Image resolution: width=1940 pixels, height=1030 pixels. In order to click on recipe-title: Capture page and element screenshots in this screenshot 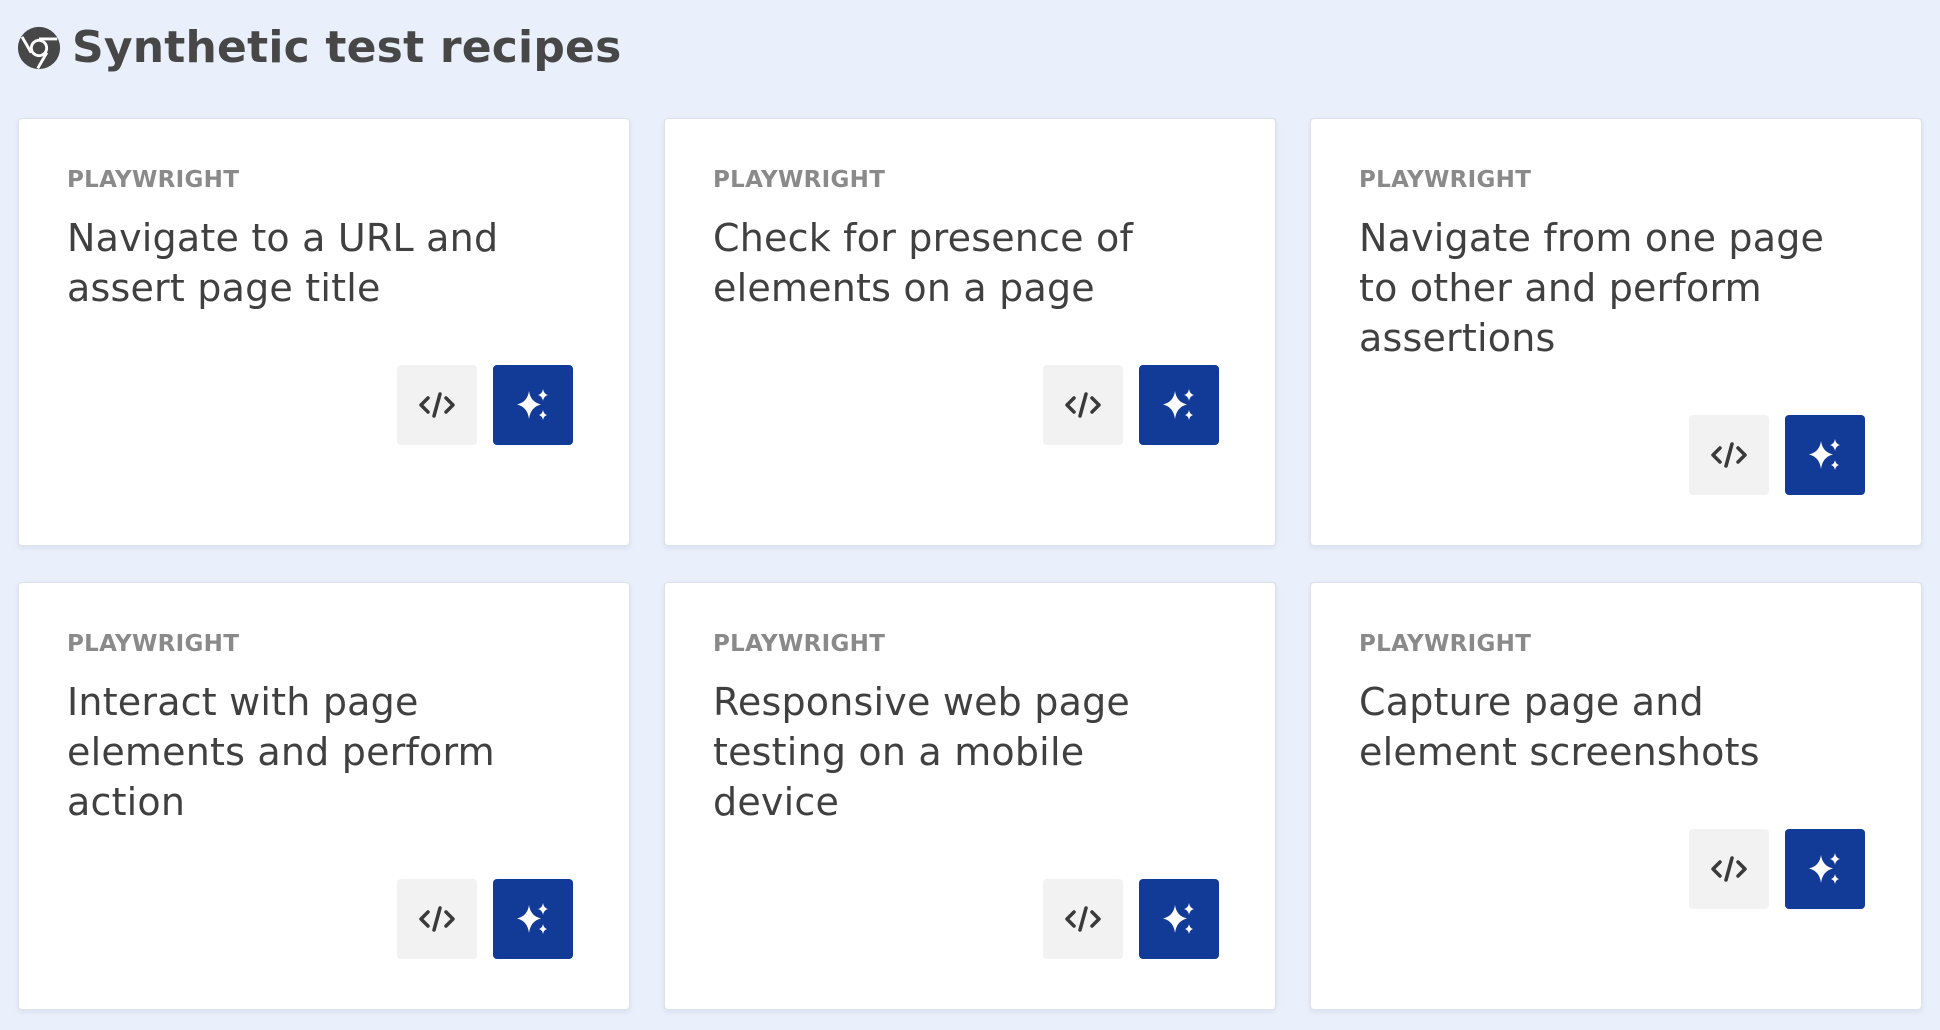, I will do `click(1559, 727)`.